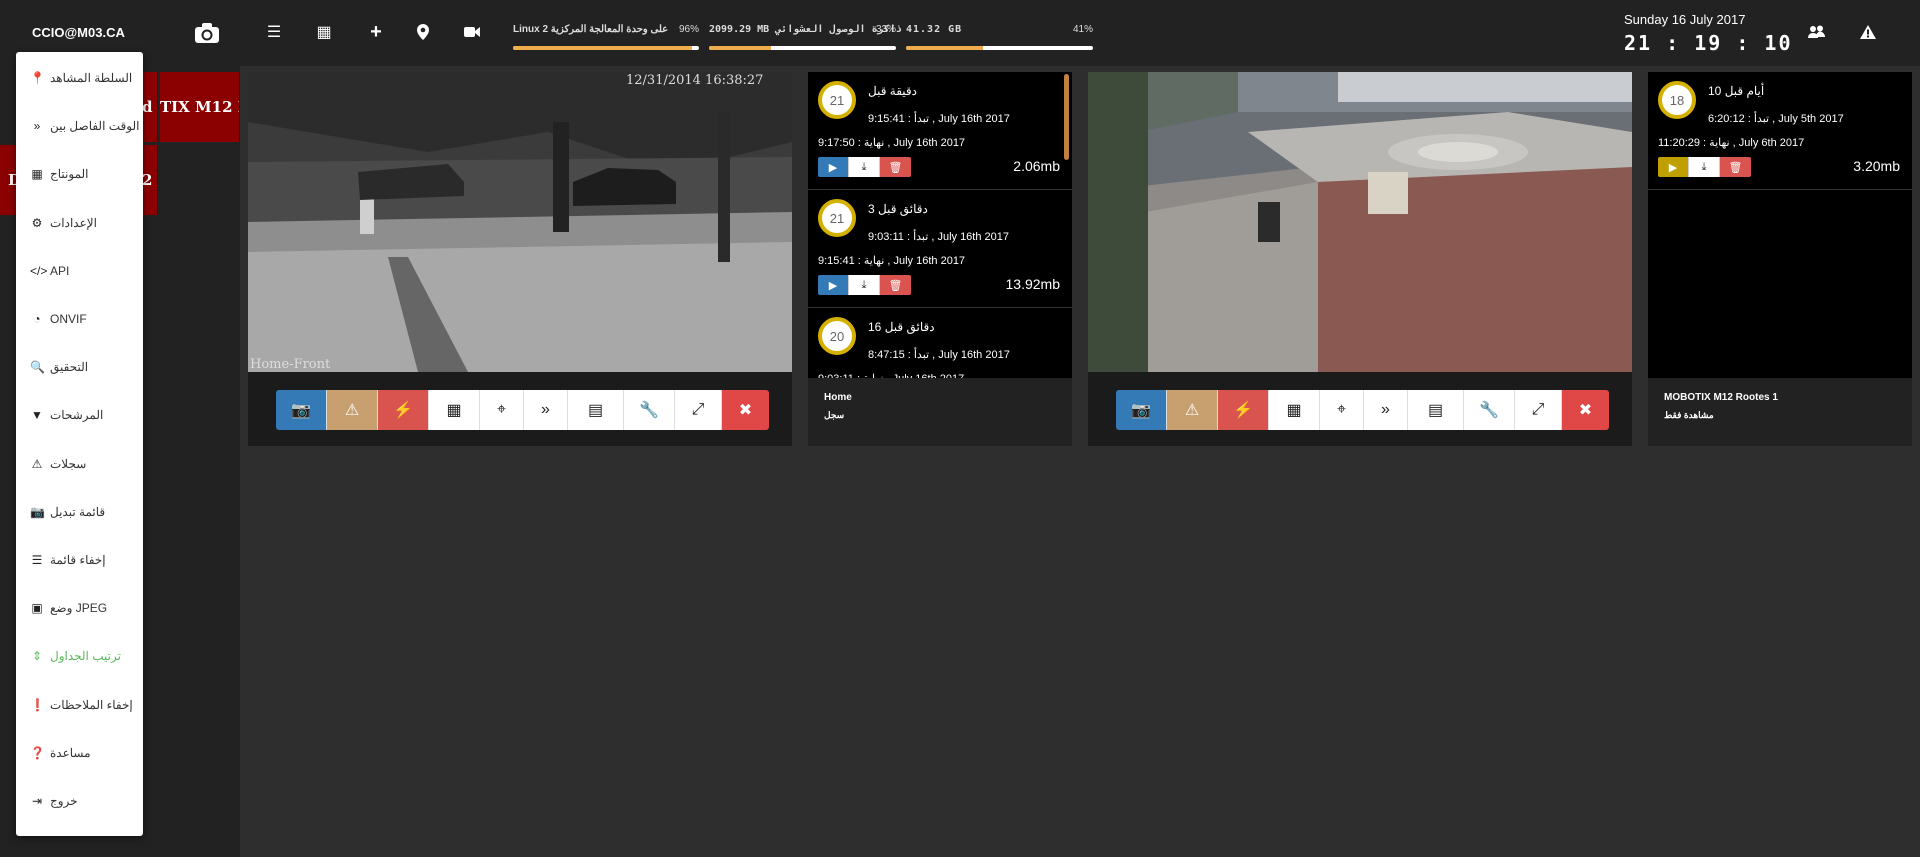 This screenshot has height=857, width=1920. I want to click on monitor-tile: TIX M12 Ro, so click(200, 107).